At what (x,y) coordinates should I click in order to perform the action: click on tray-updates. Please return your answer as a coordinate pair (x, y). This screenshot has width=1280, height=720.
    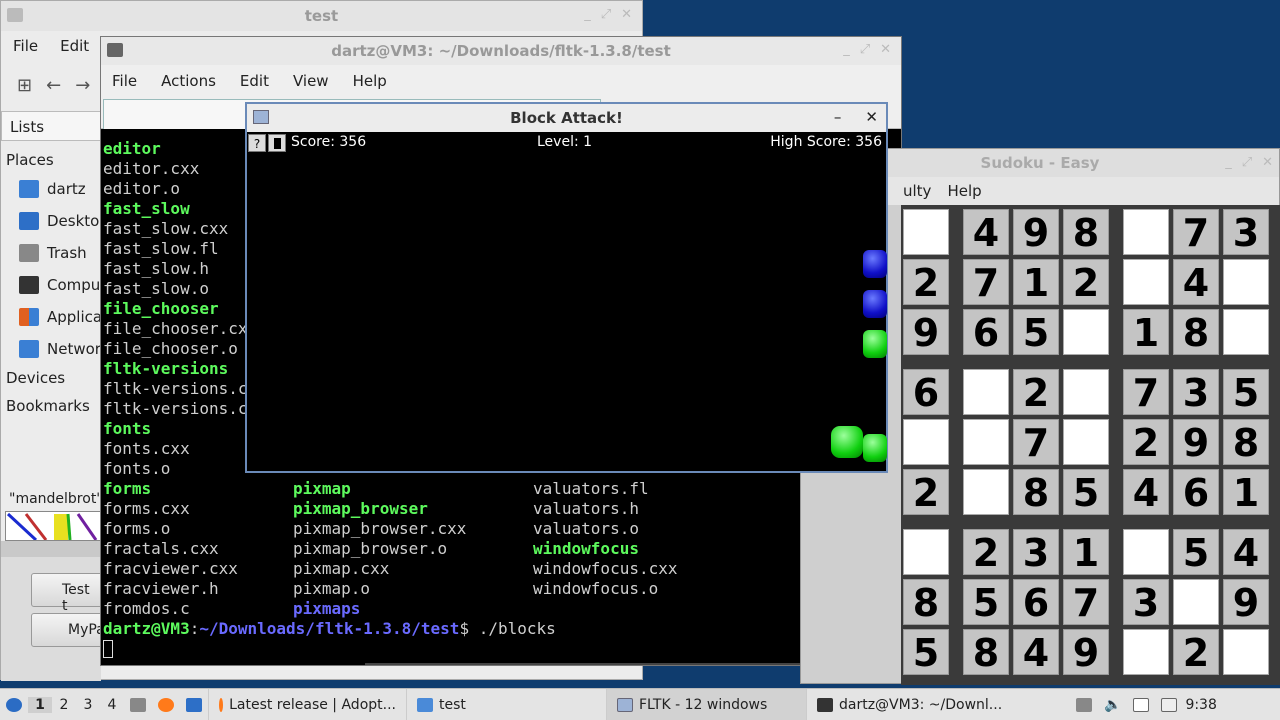
    Looking at the image, I should click on (1084, 704).